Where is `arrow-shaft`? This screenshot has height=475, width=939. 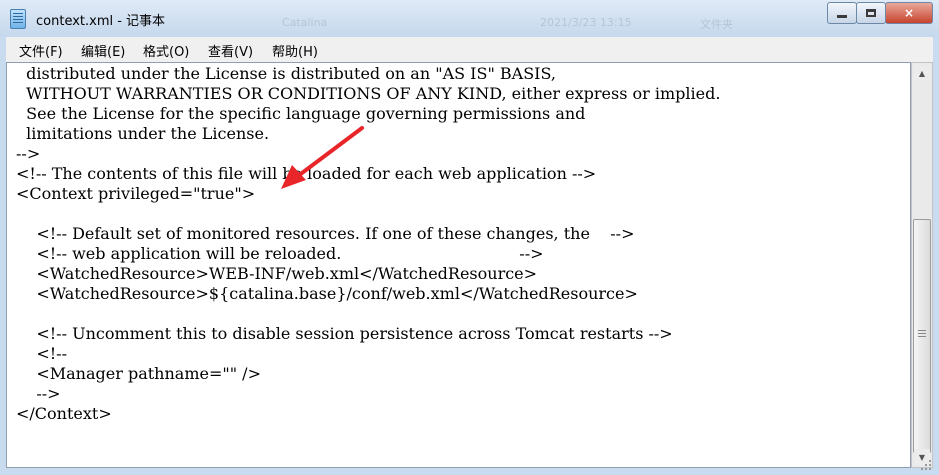
arrow-shaft is located at coordinates (330, 152).